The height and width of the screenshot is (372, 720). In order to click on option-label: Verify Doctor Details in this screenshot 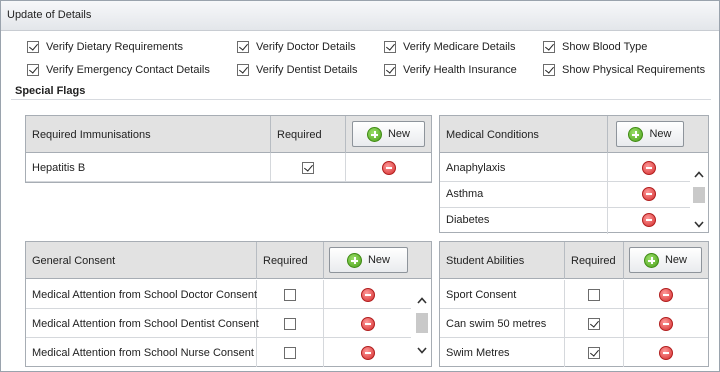, I will do `click(306, 47)`.